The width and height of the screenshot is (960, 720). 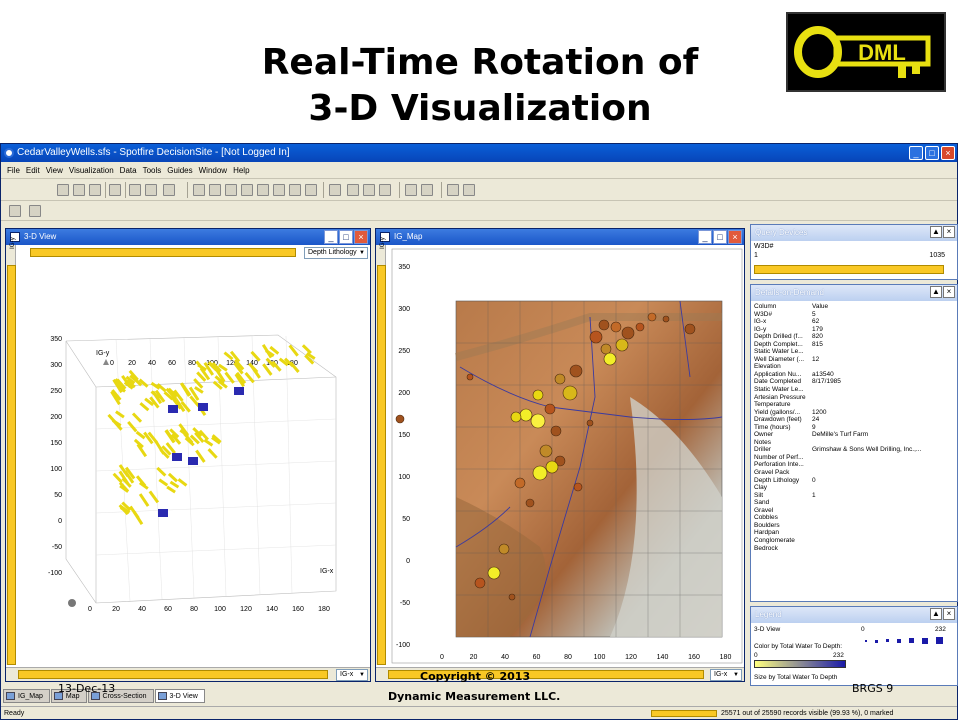 What do you see at coordinates (54, 170) in the screenshot?
I see `menu-view: View` at bounding box center [54, 170].